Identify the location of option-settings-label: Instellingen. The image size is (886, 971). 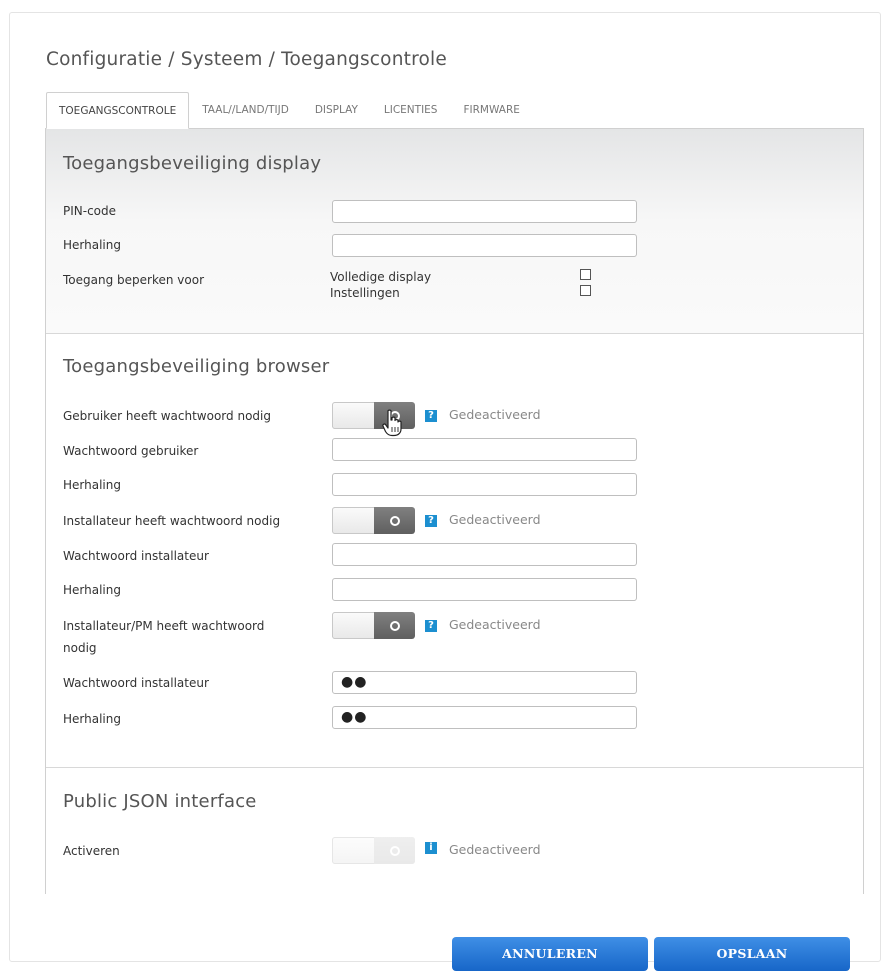
(365, 293).